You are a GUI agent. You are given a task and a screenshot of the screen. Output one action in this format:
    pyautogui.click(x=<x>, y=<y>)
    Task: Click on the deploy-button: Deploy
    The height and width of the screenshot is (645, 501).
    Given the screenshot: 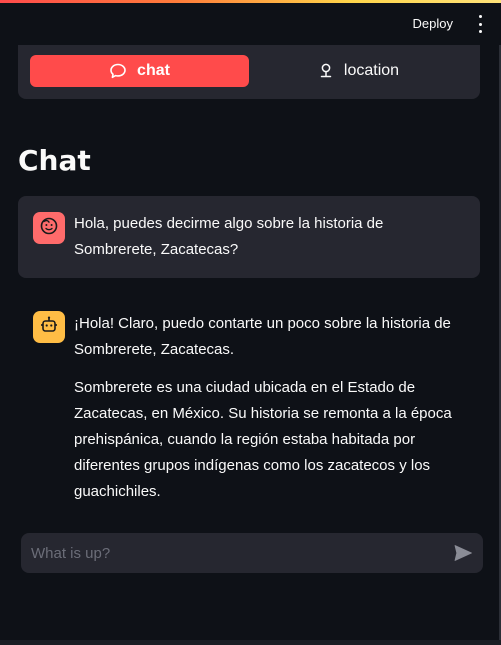 What is the action you would take?
    pyautogui.click(x=433, y=23)
    